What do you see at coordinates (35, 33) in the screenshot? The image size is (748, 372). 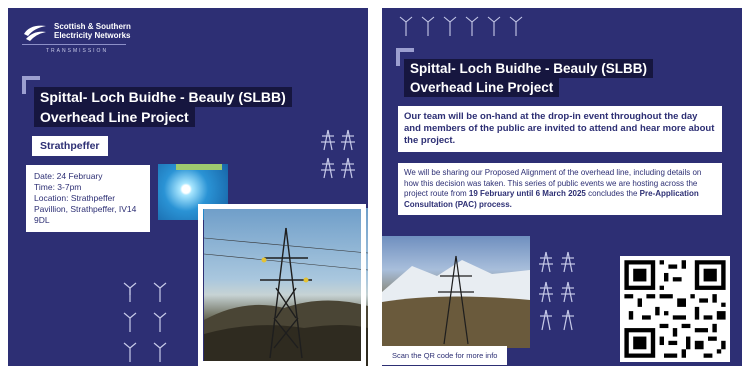 I see `sse-logo-icon` at bounding box center [35, 33].